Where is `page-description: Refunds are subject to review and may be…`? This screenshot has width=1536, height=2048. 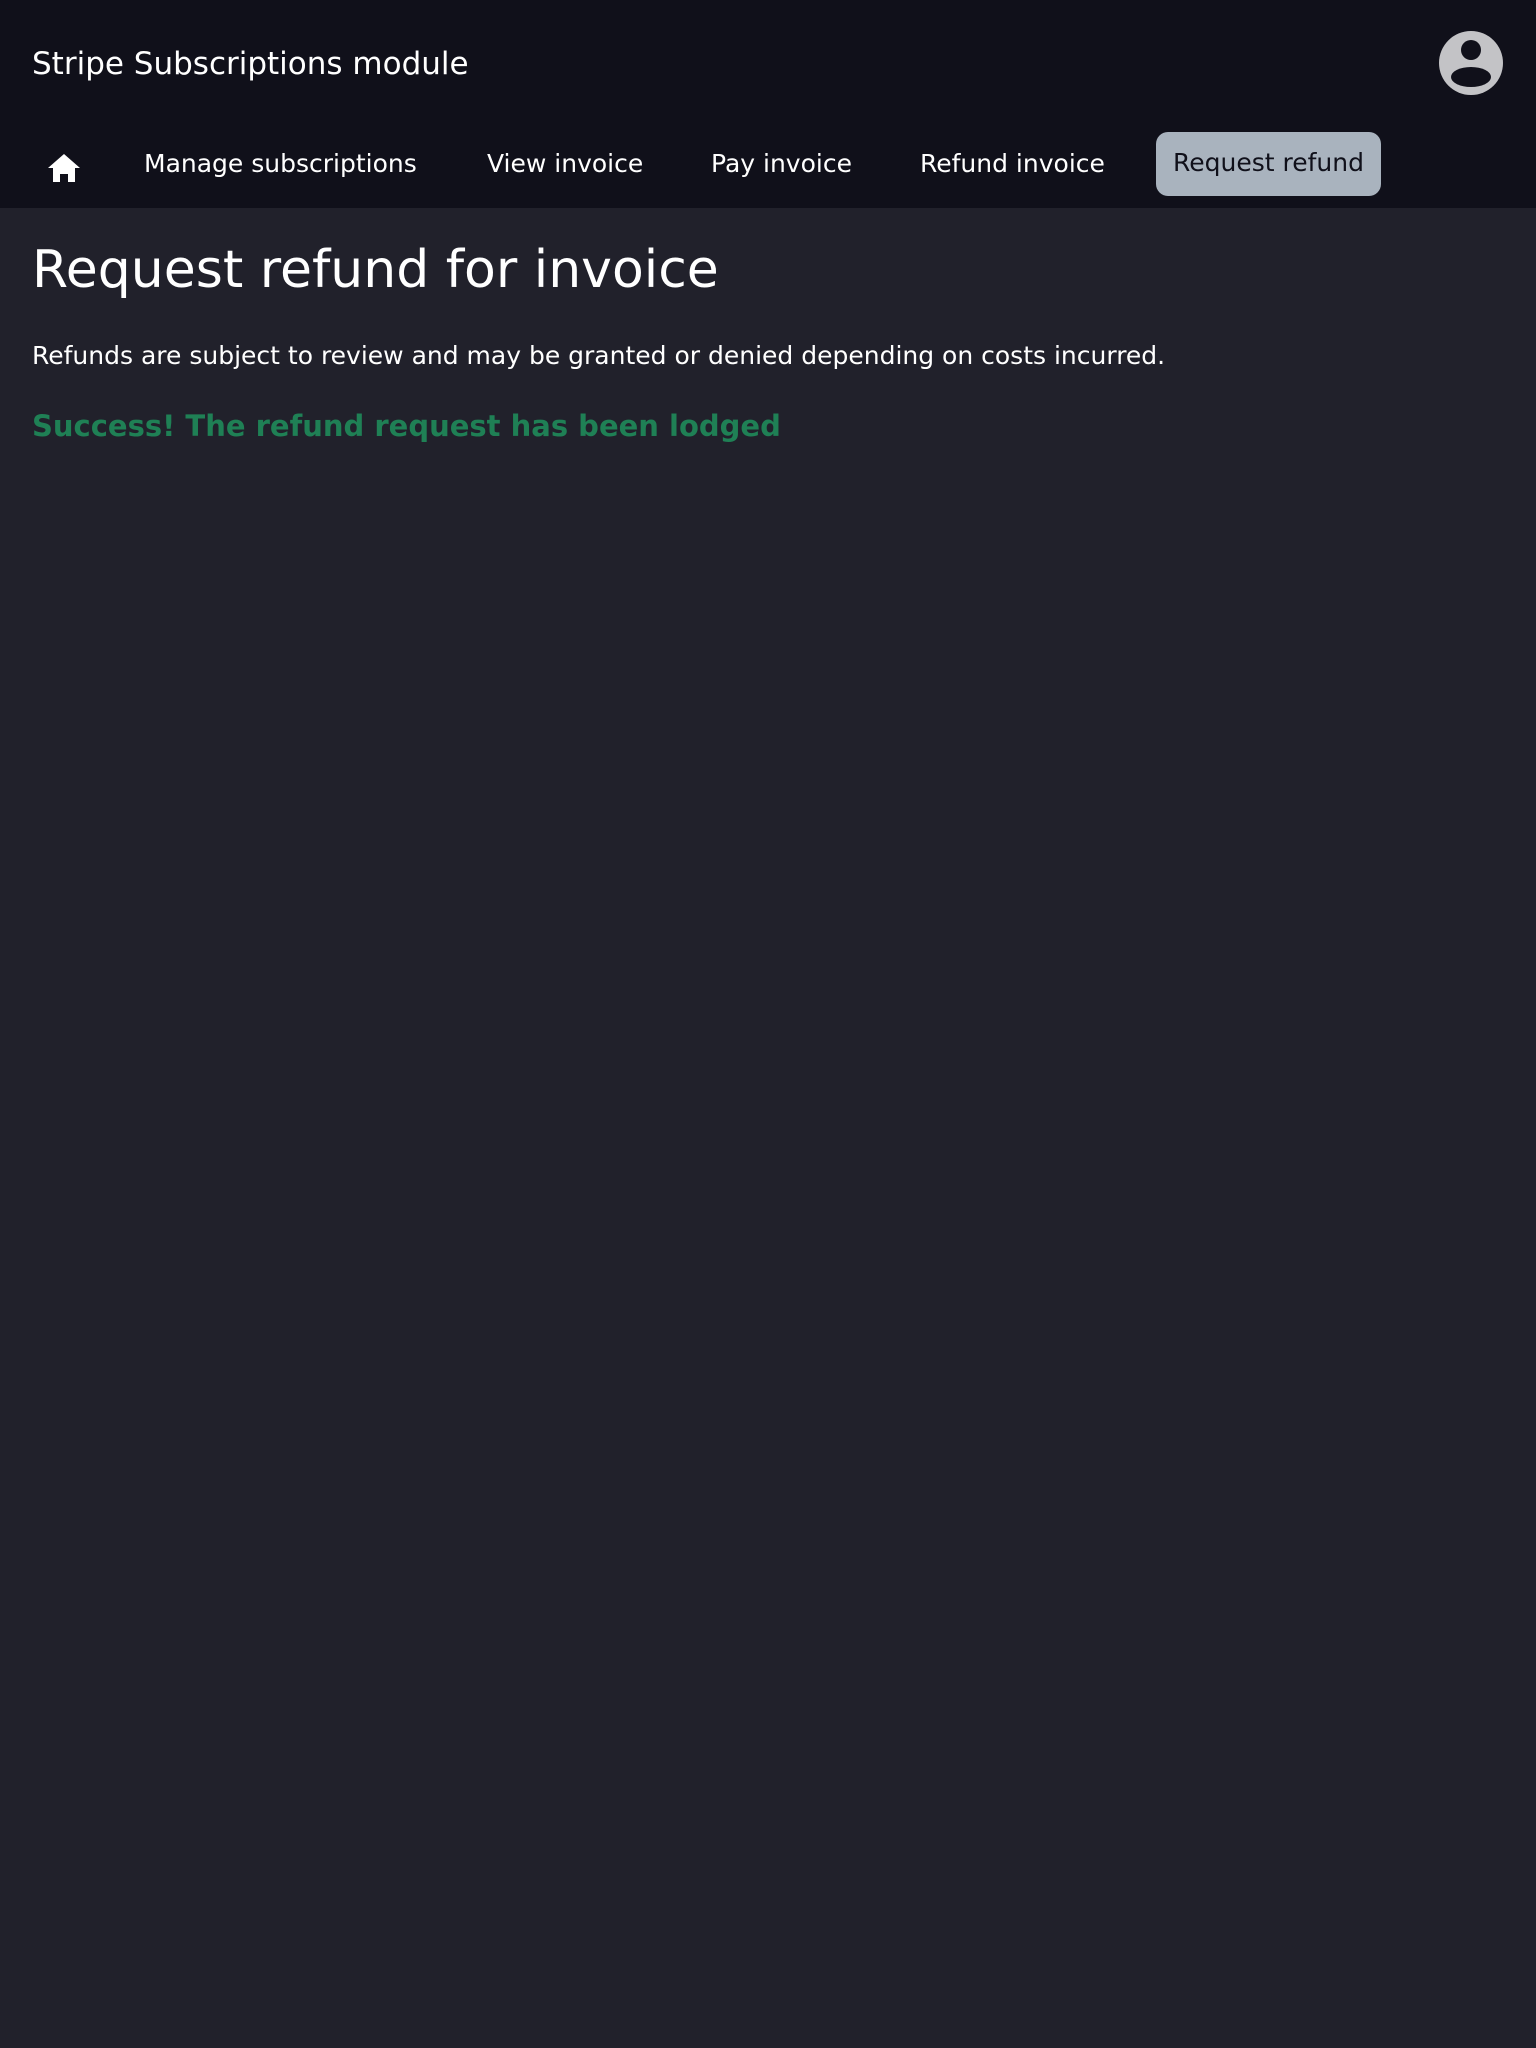
page-description: Refunds are subject to review and may be… is located at coordinates (599, 355).